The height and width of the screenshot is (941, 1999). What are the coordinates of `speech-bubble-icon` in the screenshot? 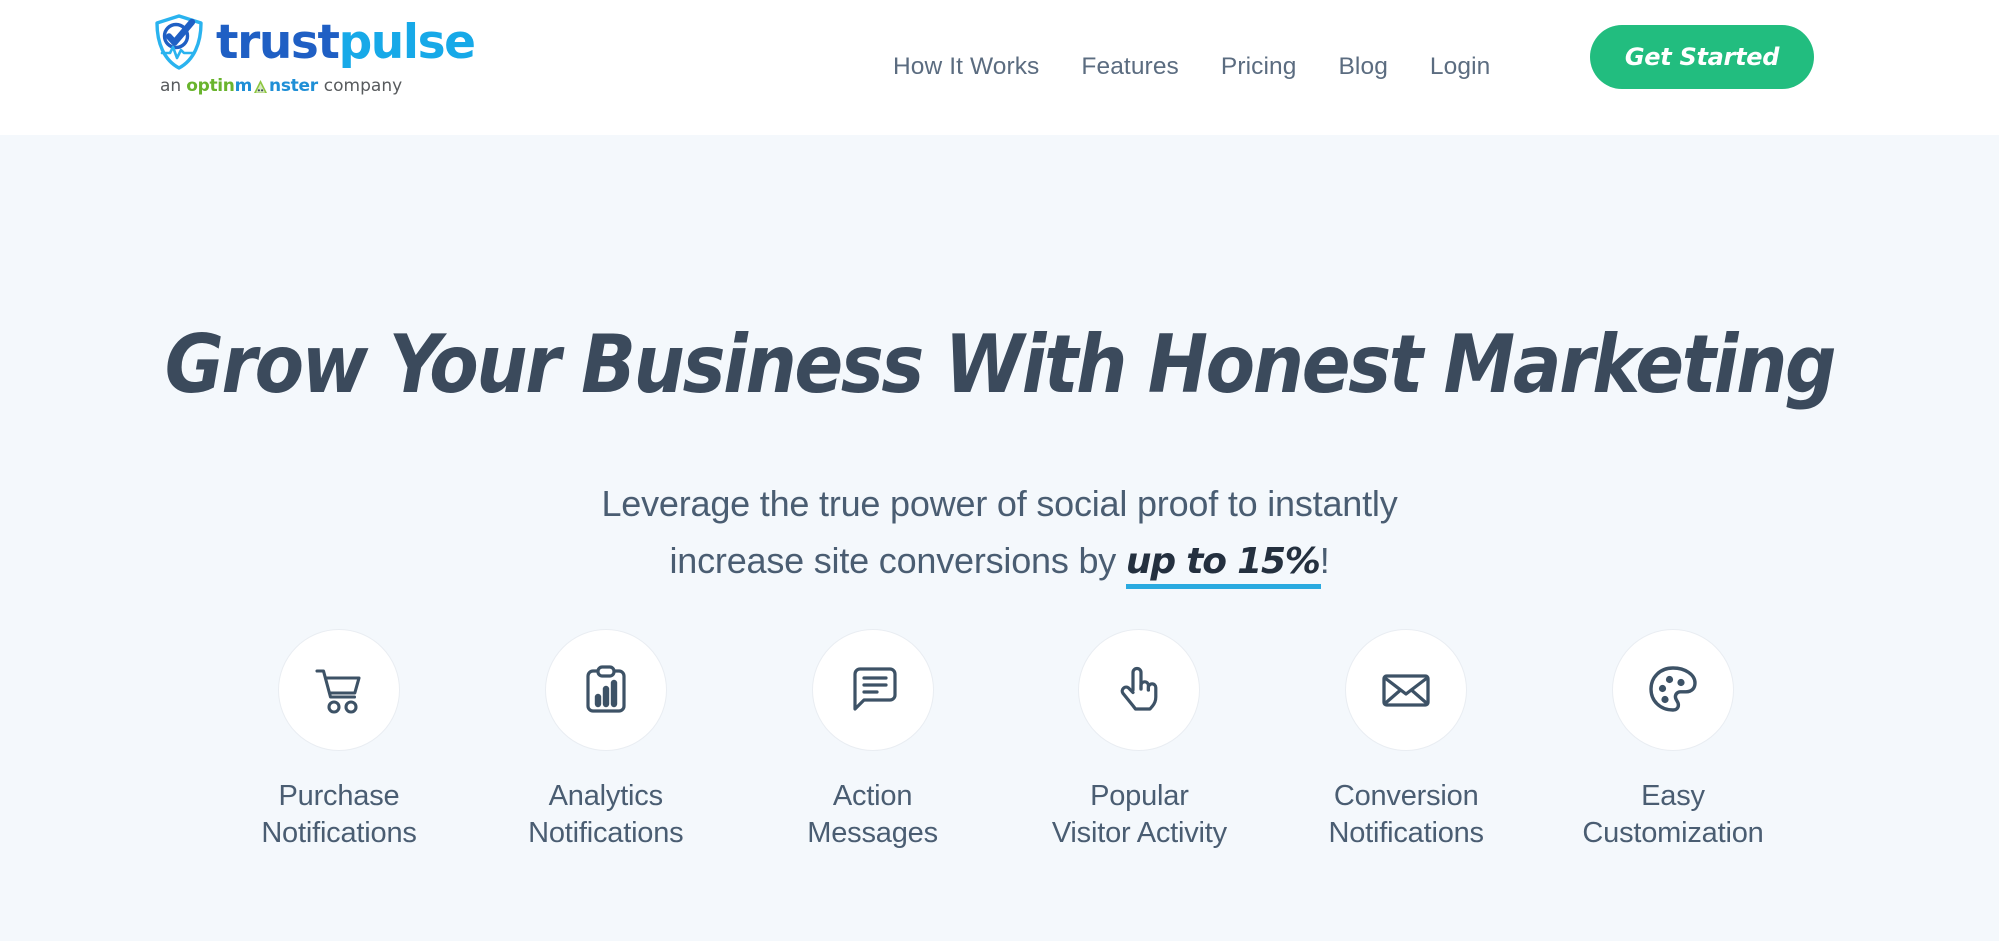 It's located at (874, 689).